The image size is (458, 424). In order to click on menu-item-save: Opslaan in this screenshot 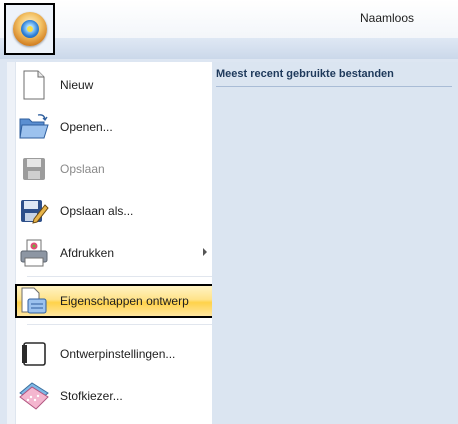, I will do `click(117, 169)`.